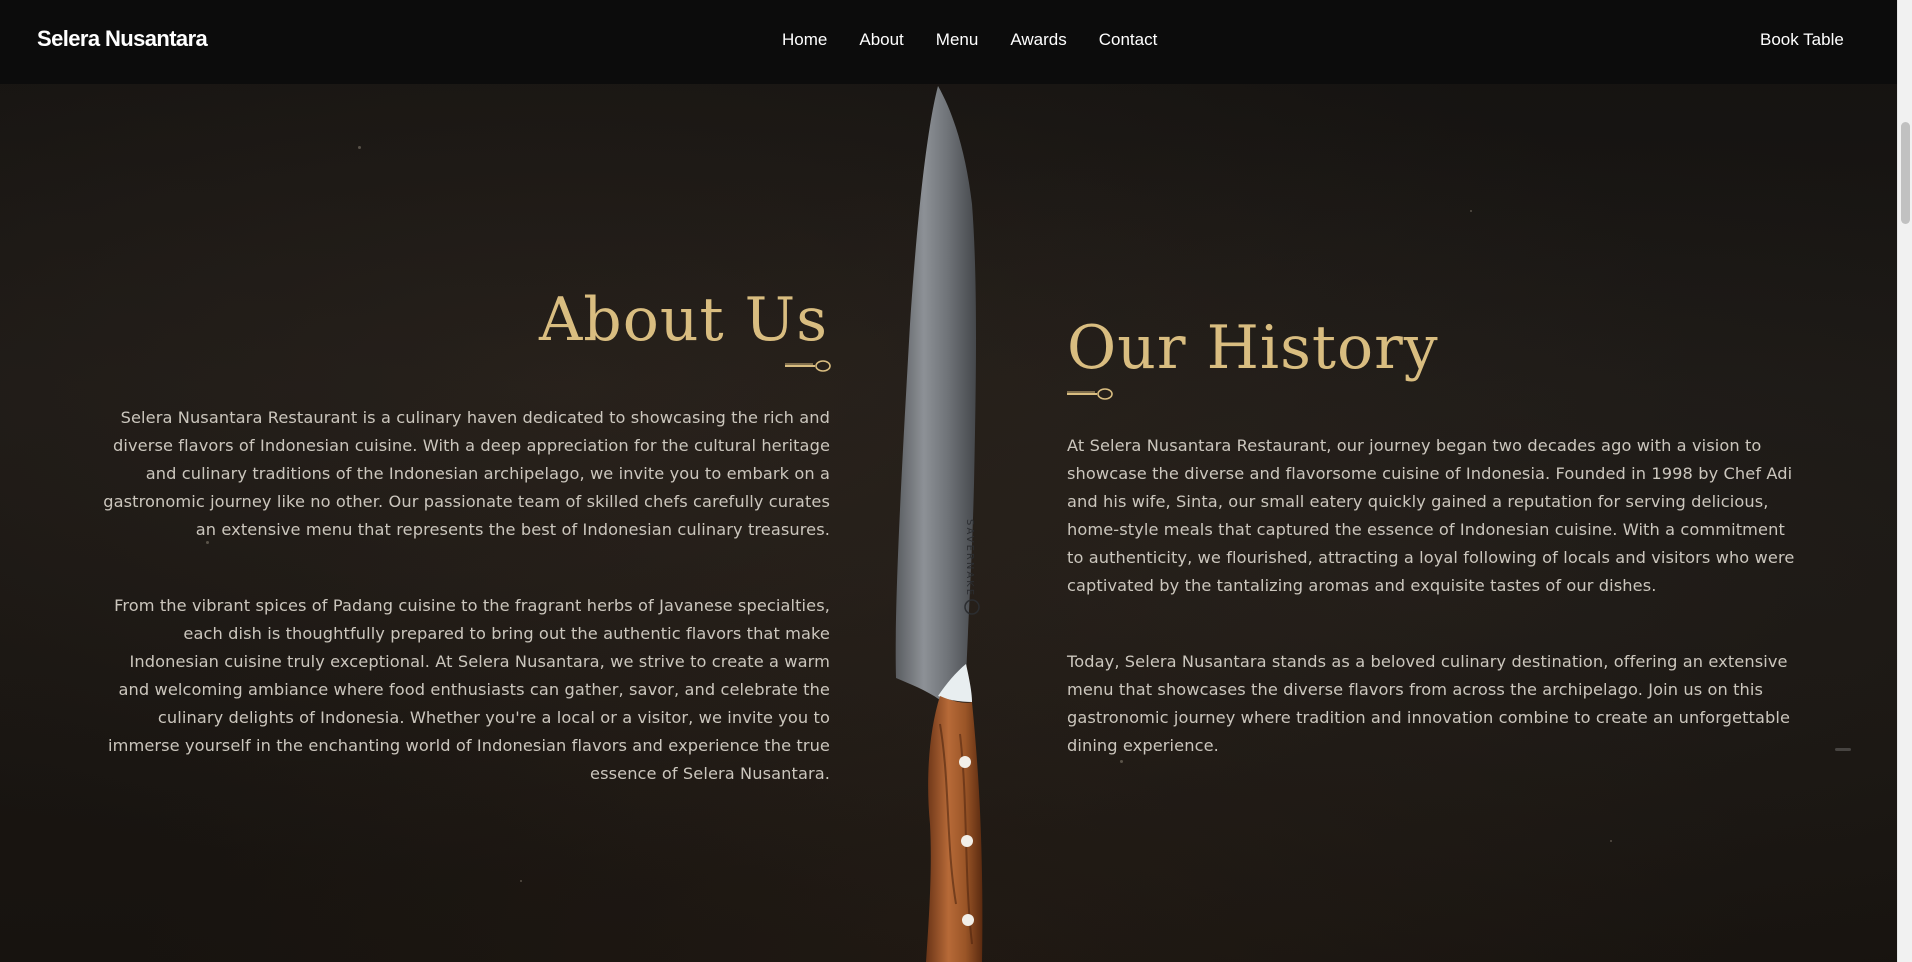 The width and height of the screenshot is (1912, 962). Describe the element at coordinates (1253, 348) in the screenshot. I see `history-title: Our History` at that location.